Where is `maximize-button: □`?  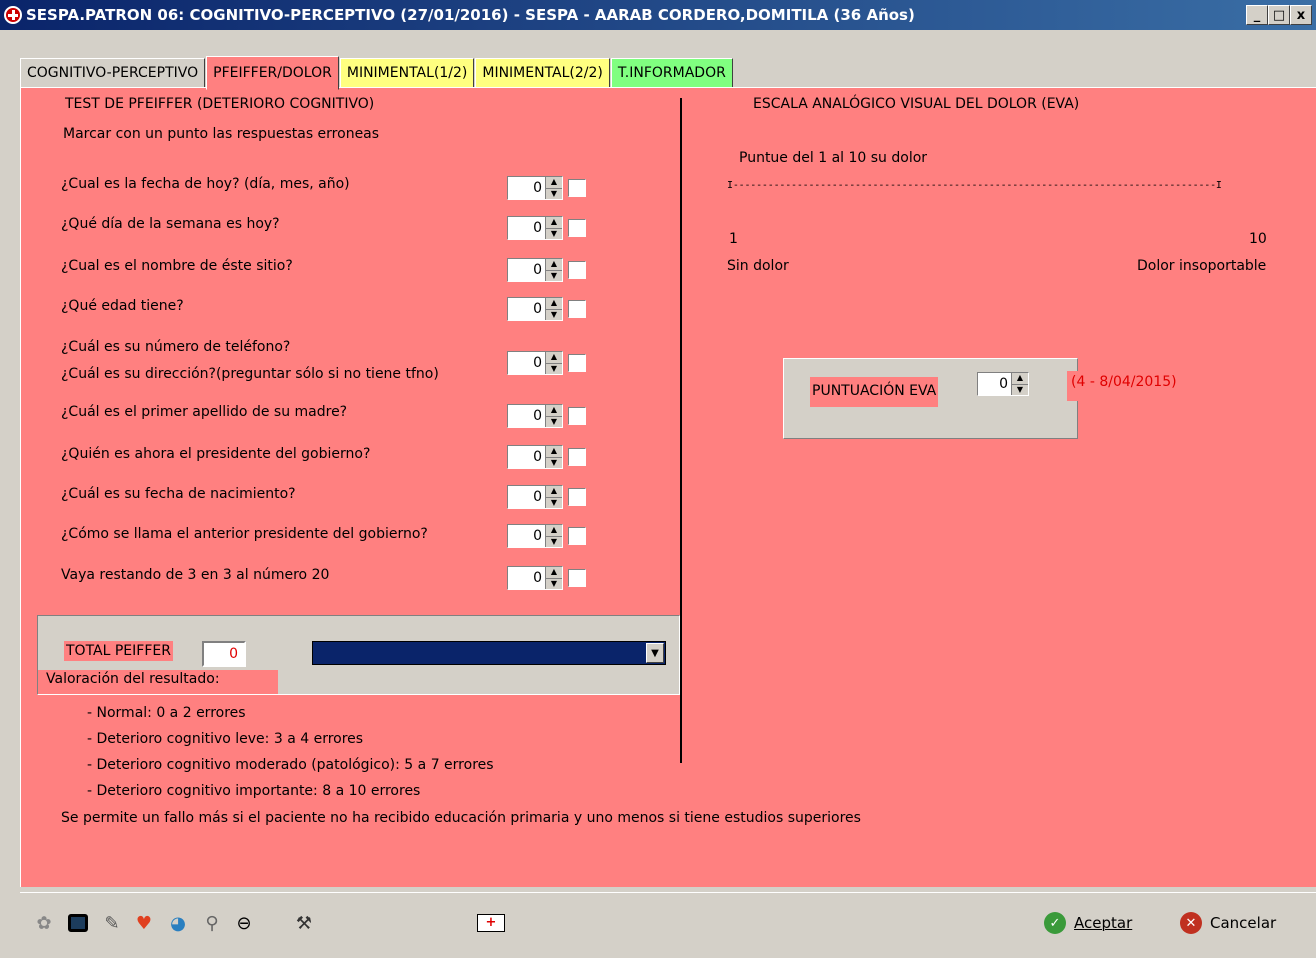 maximize-button: □ is located at coordinates (1279, 15).